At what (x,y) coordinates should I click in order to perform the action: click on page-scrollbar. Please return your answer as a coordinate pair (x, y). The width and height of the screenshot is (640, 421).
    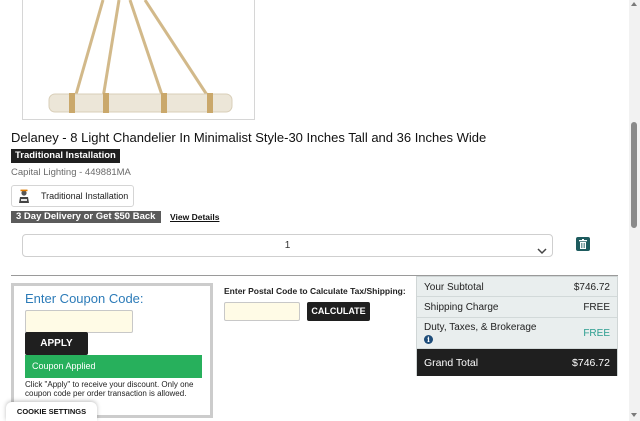
    Looking at the image, I should click on (634, 210).